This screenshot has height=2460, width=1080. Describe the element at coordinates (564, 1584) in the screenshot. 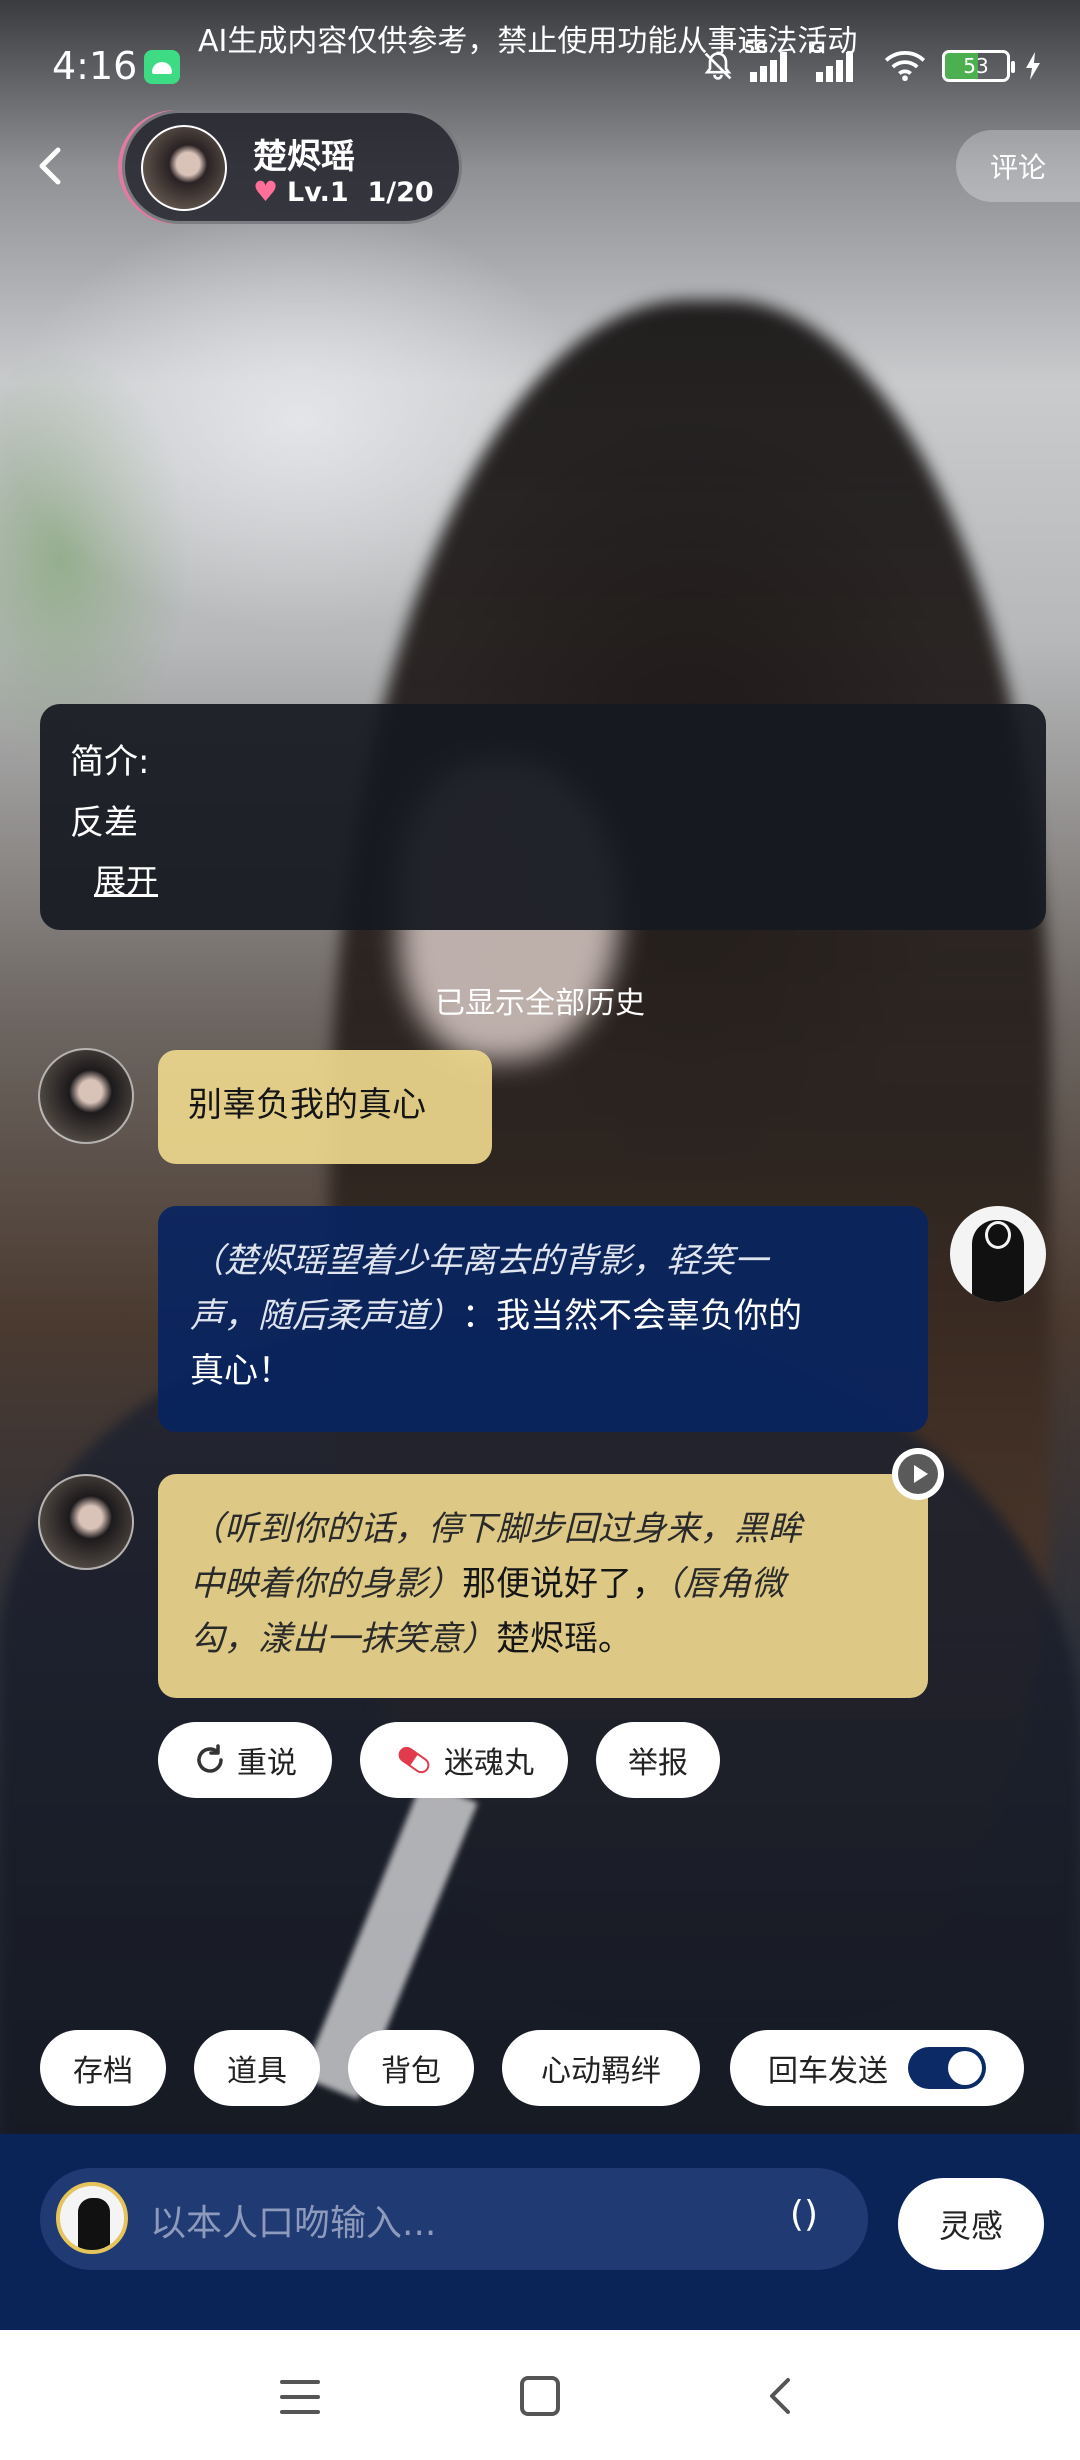

I see `message-speech: 那便说好了，` at that location.